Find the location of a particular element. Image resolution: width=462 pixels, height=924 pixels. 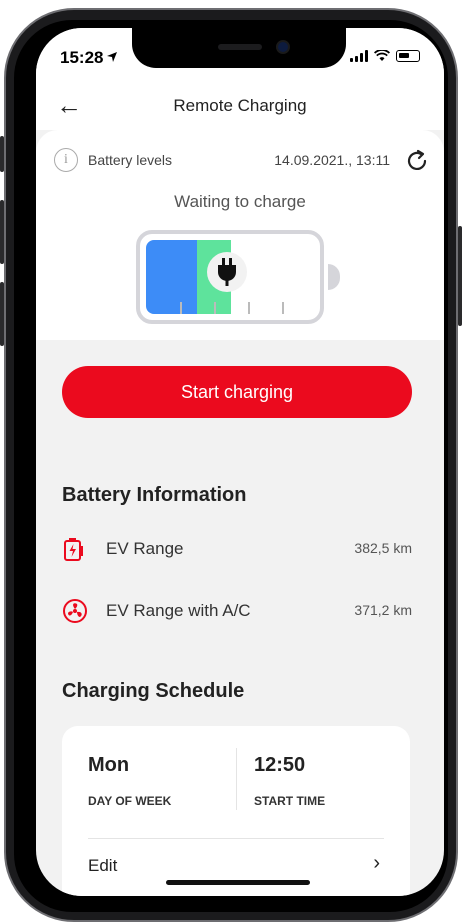

day-of-week-label: DAY OF WEEK is located at coordinates (130, 801).